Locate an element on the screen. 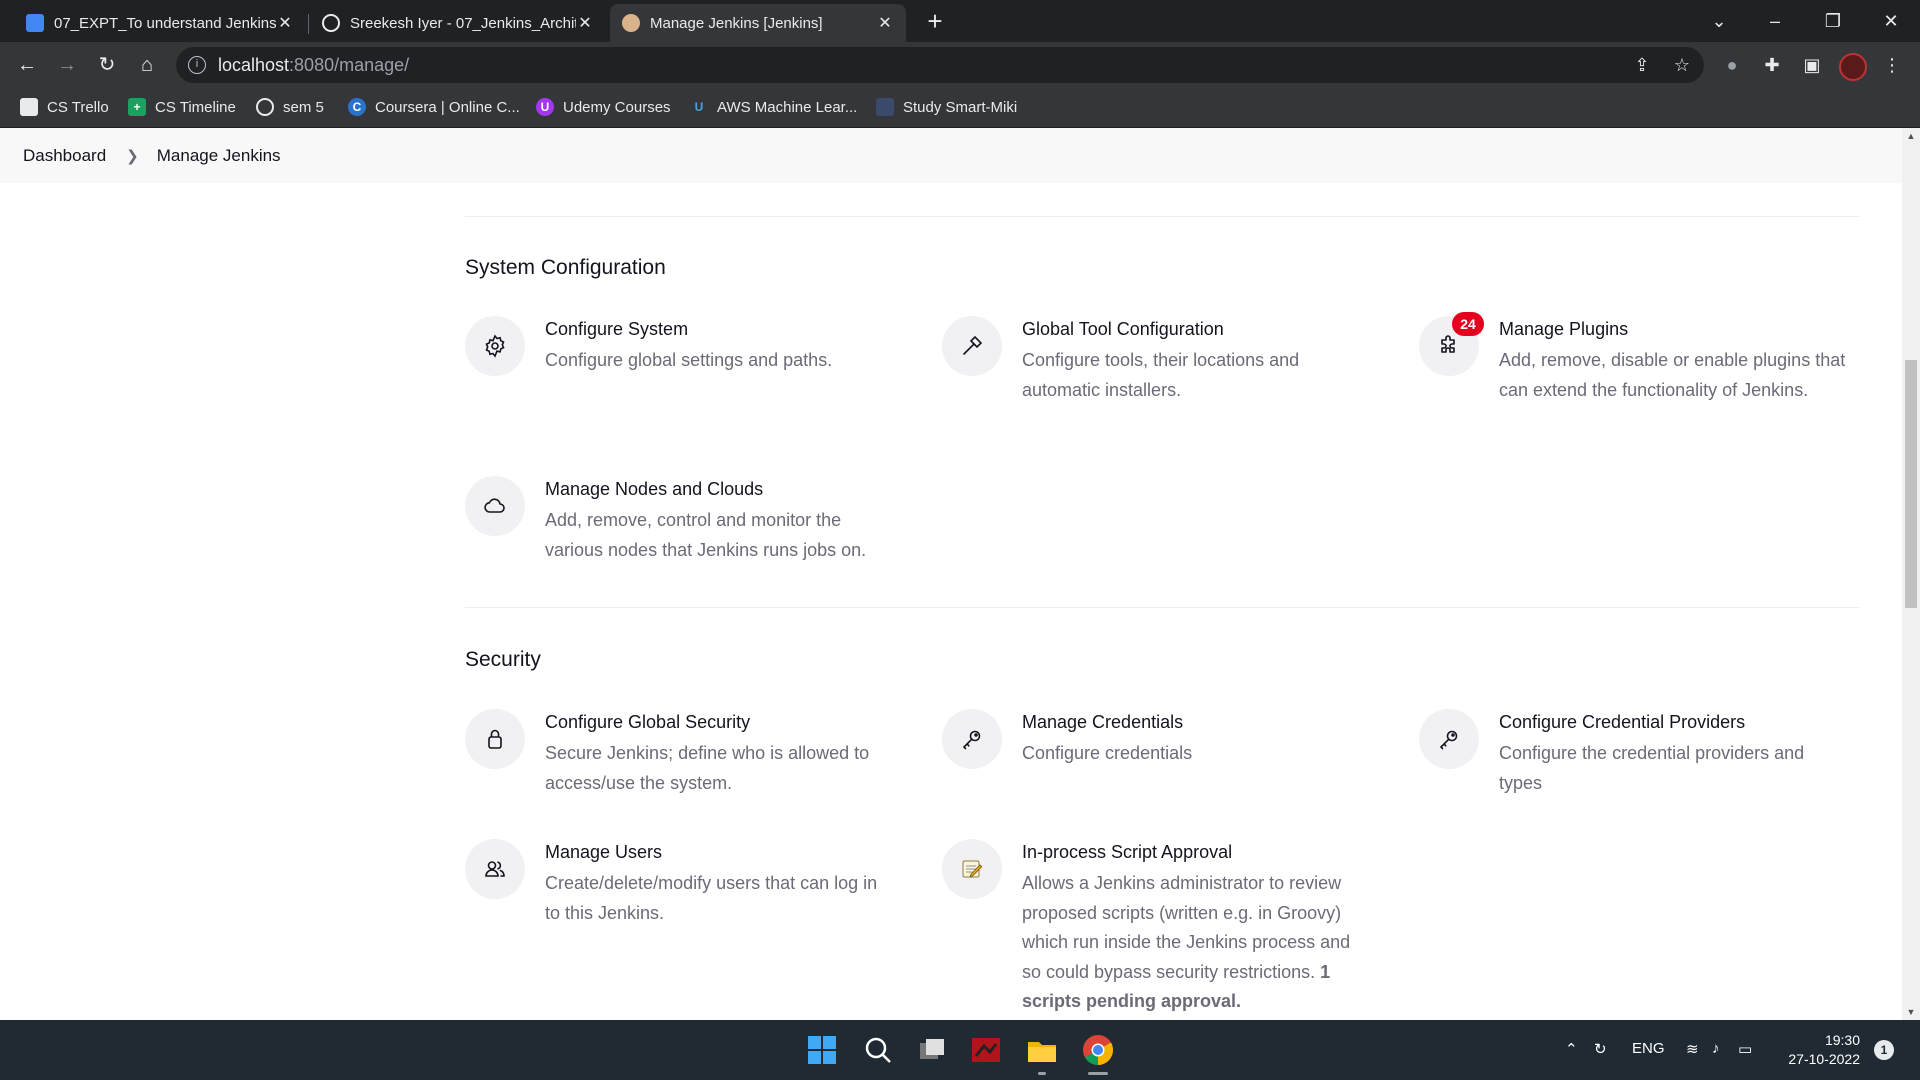 The height and width of the screenshot is (1080, 1920). gear-icon is located at coordinates (495, 346).